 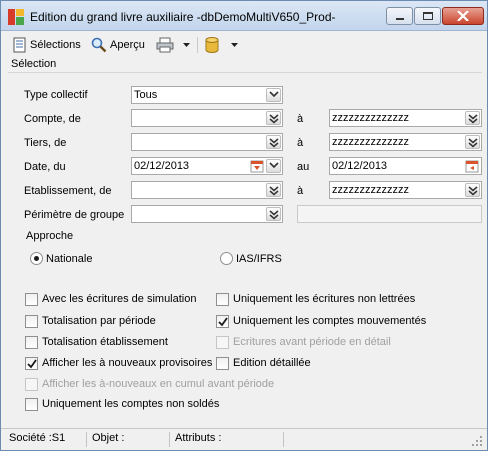 I want to click on radio-nationale, so click(x=36, y=258).